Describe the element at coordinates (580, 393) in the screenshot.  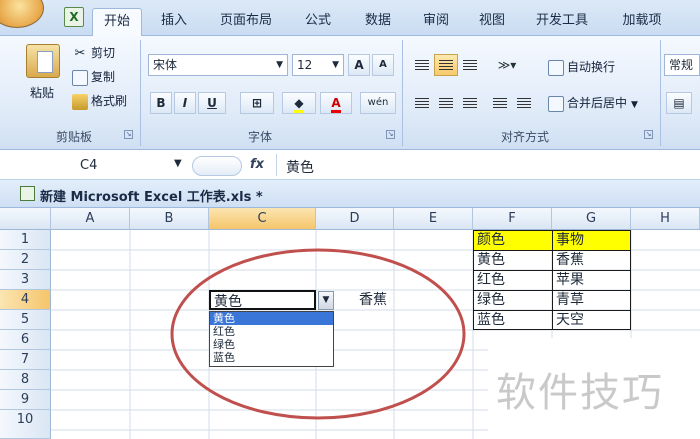
I see `watermark-text: 软件技巧` at that location.